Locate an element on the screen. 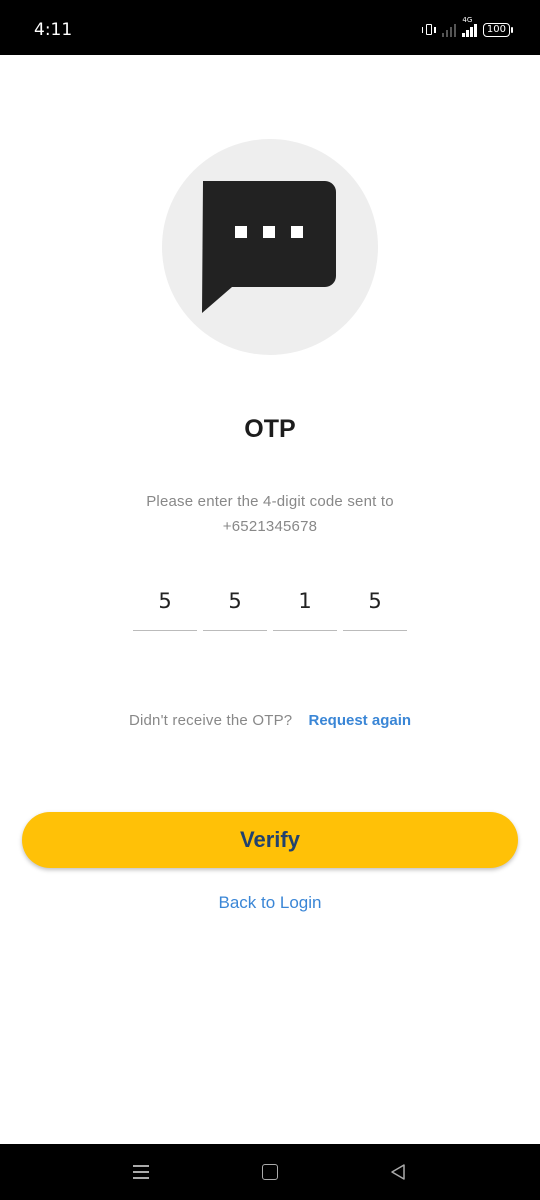  verify-button-label: Verify is located at coordinates (270, 839).